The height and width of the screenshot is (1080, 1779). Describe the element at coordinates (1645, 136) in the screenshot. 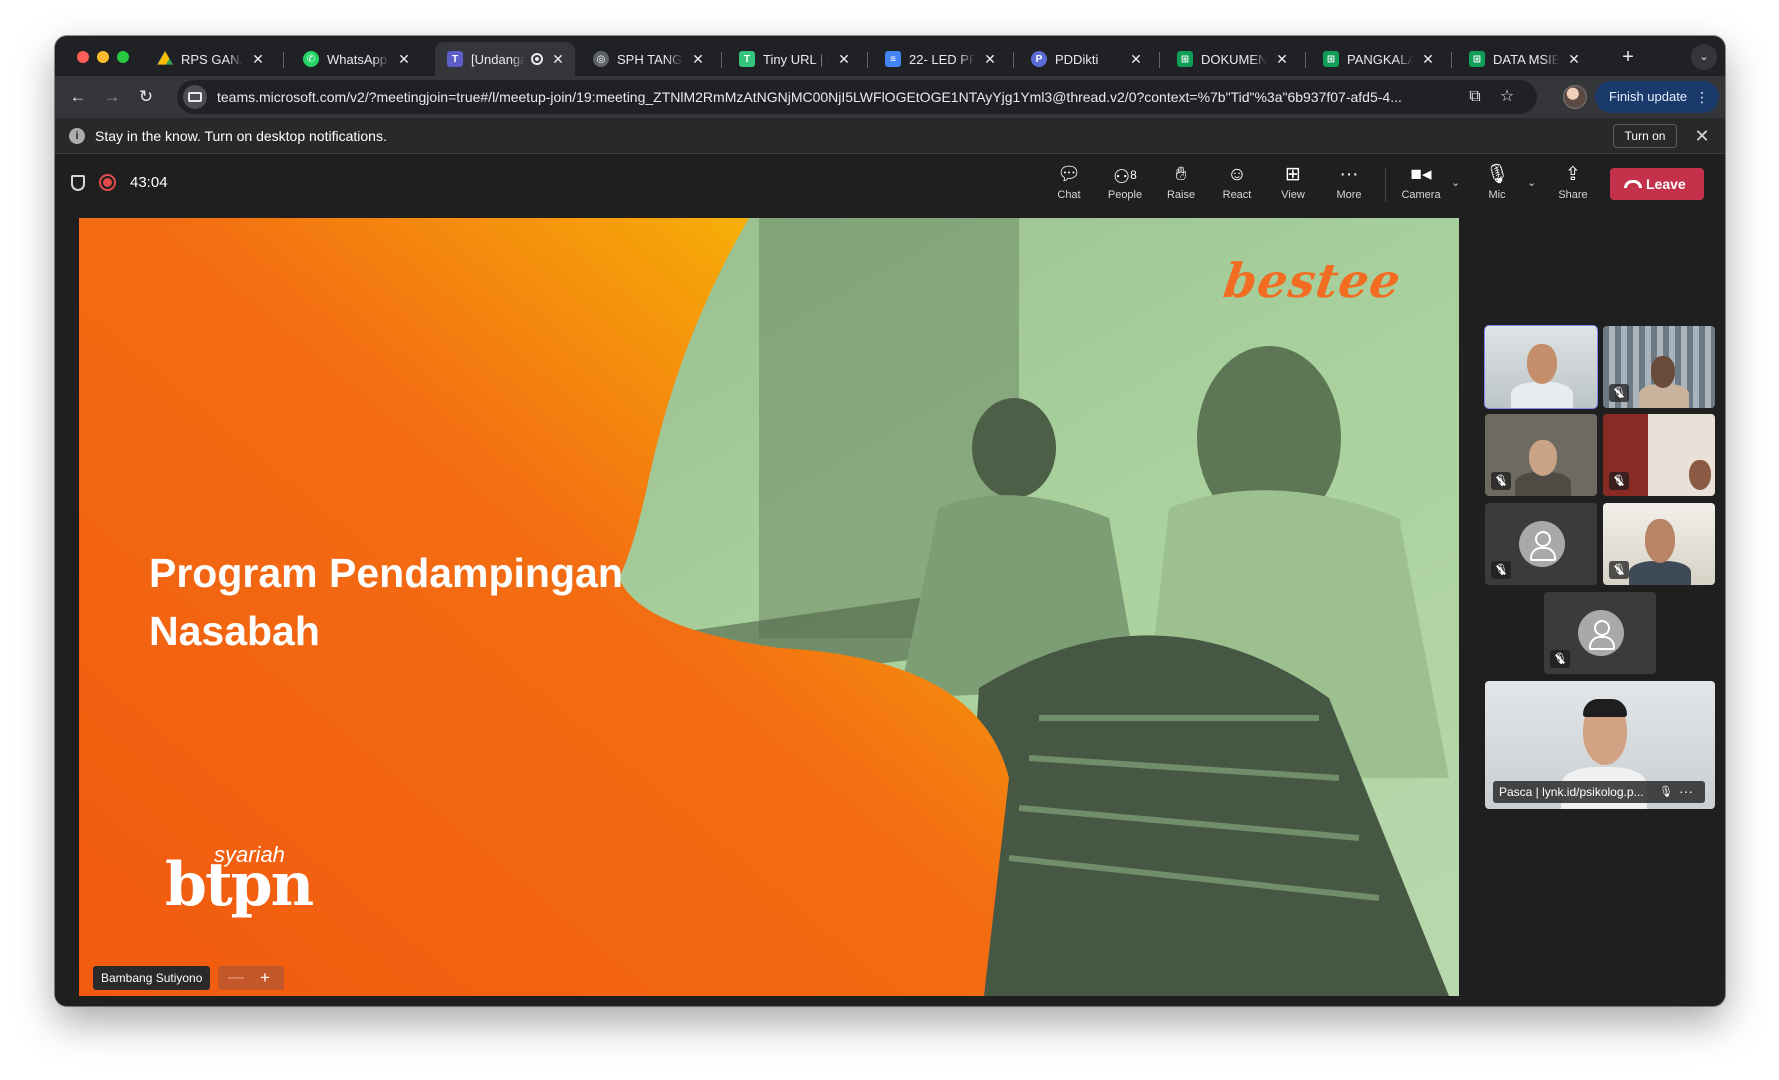

I see `turn-on-button: Turn on` at that location.